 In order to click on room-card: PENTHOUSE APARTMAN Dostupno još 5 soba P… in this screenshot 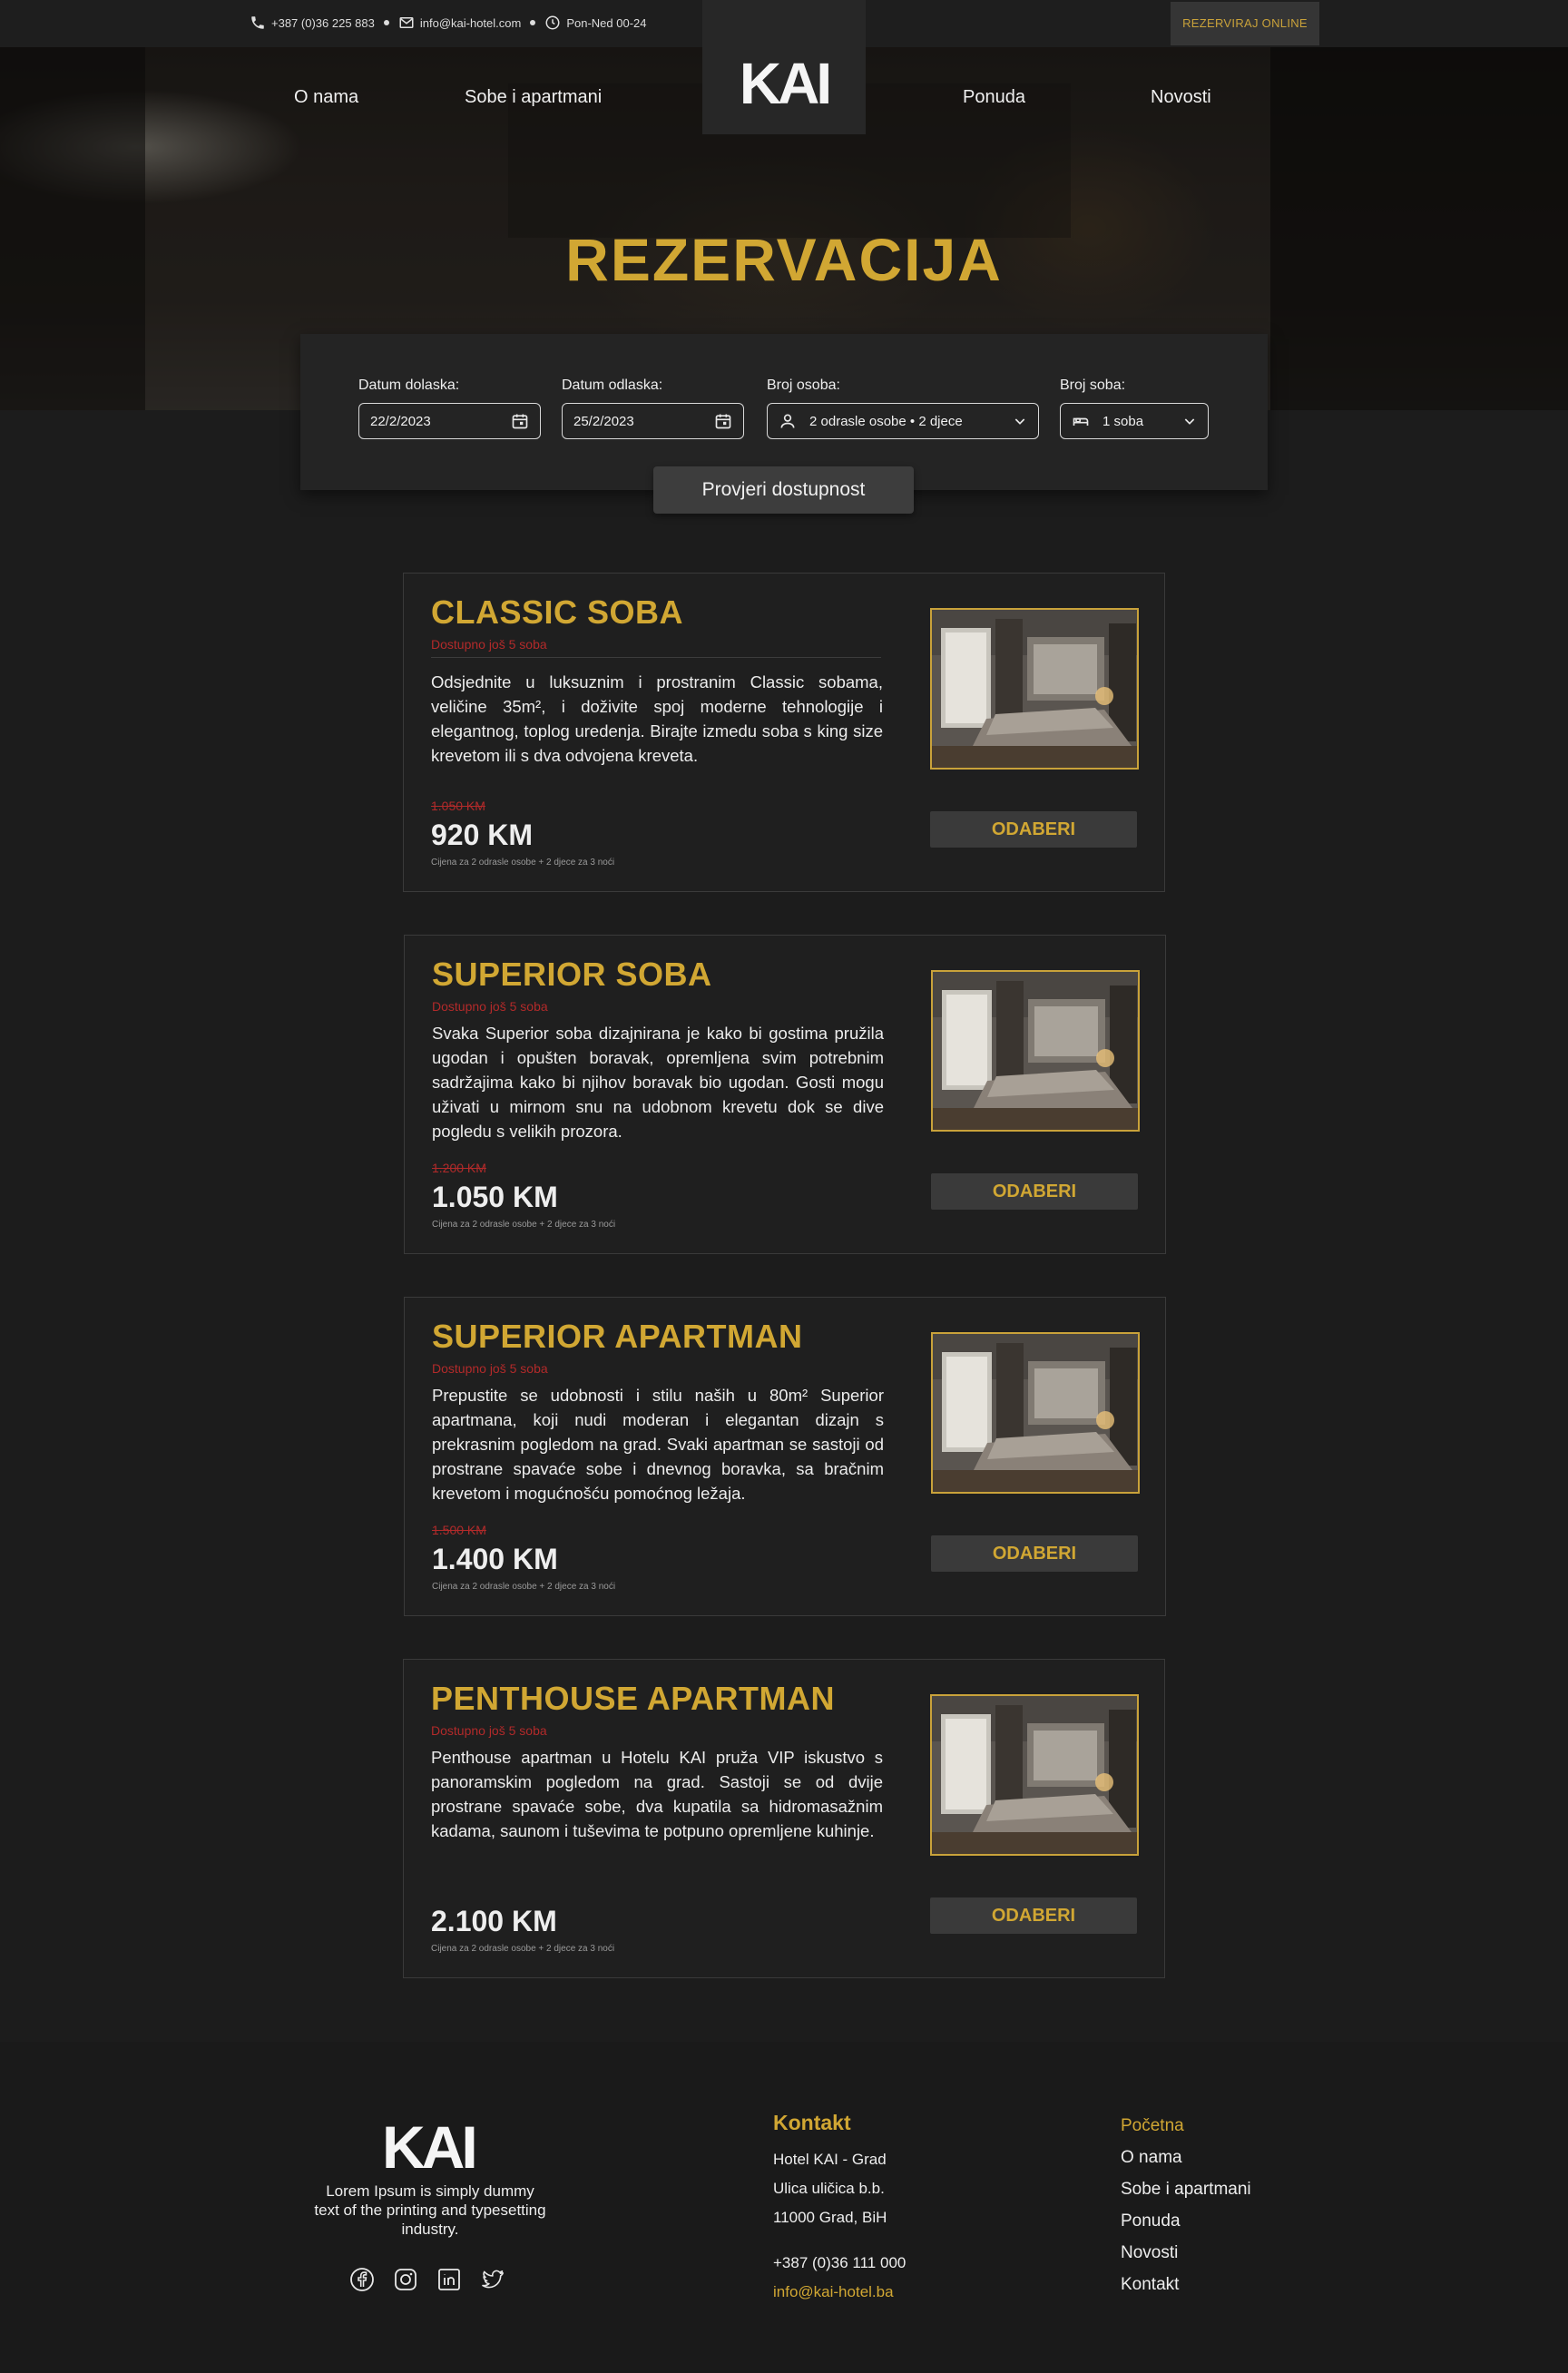, I will do `click(784, 1819)`.